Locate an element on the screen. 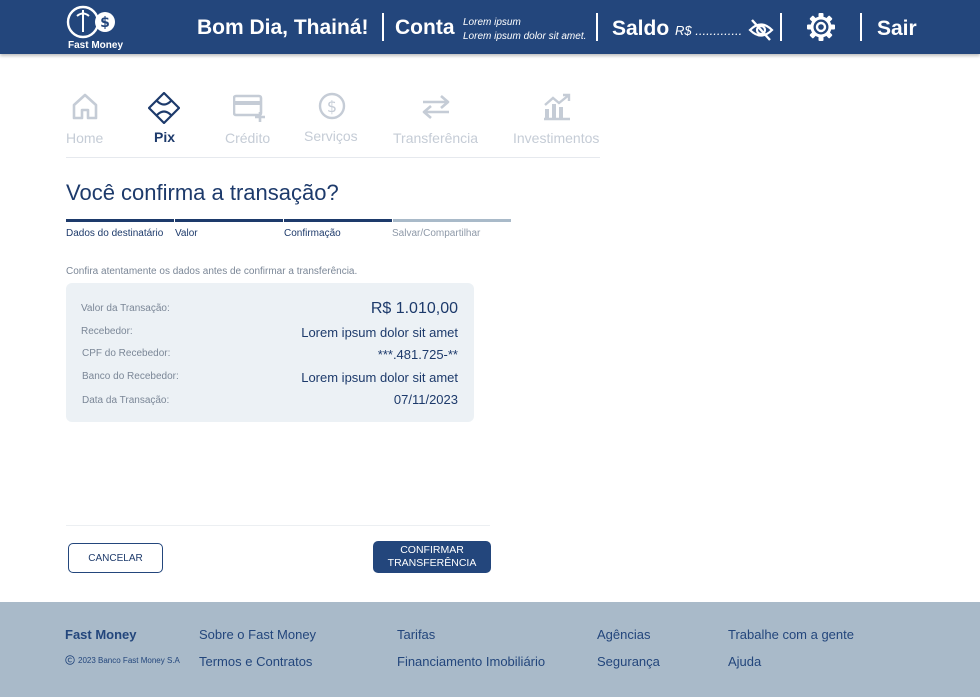 Image resolution: width=980 pixels, height=697 pixels. logo-icon: $ is located at coordinates (90, 22).